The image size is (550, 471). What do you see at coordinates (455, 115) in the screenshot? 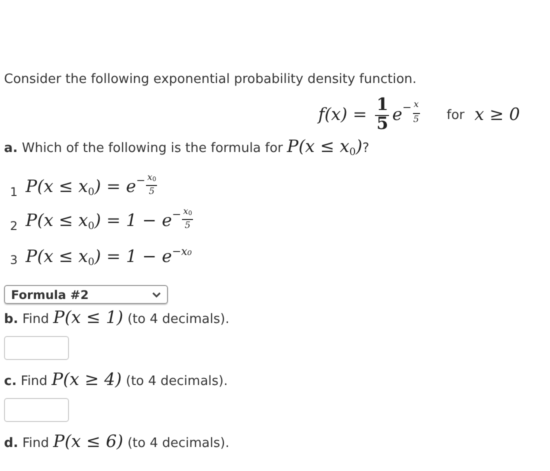
I see `condition-label: for` at bounding box center [455, 115].